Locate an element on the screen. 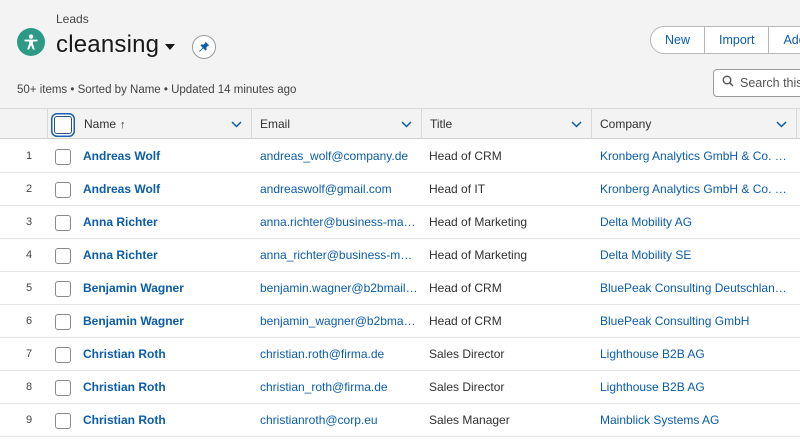  sort-ascending-icon: ↑ is located at coordinates (123, 125).